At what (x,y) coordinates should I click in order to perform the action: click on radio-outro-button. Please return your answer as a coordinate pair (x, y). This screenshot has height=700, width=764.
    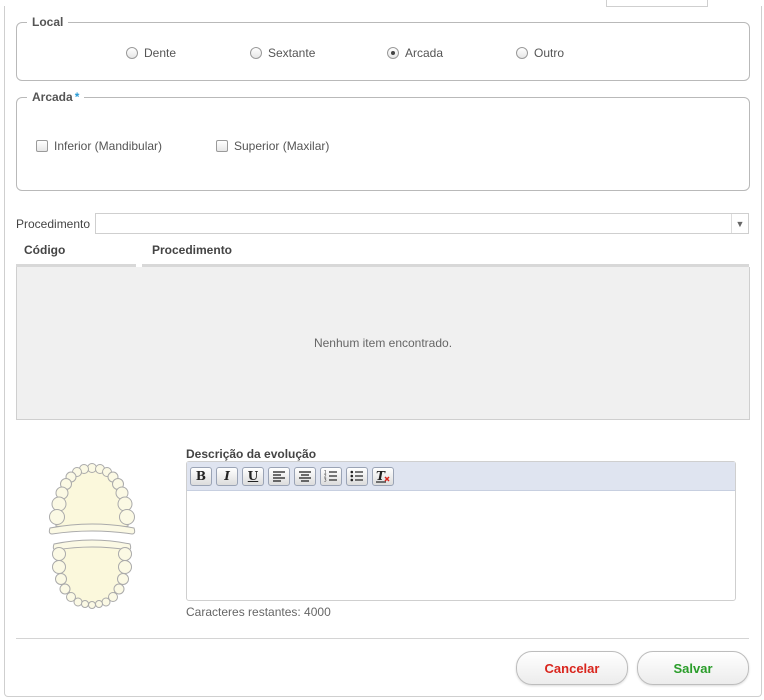
    Looking at the image, I should click on (522, 53).